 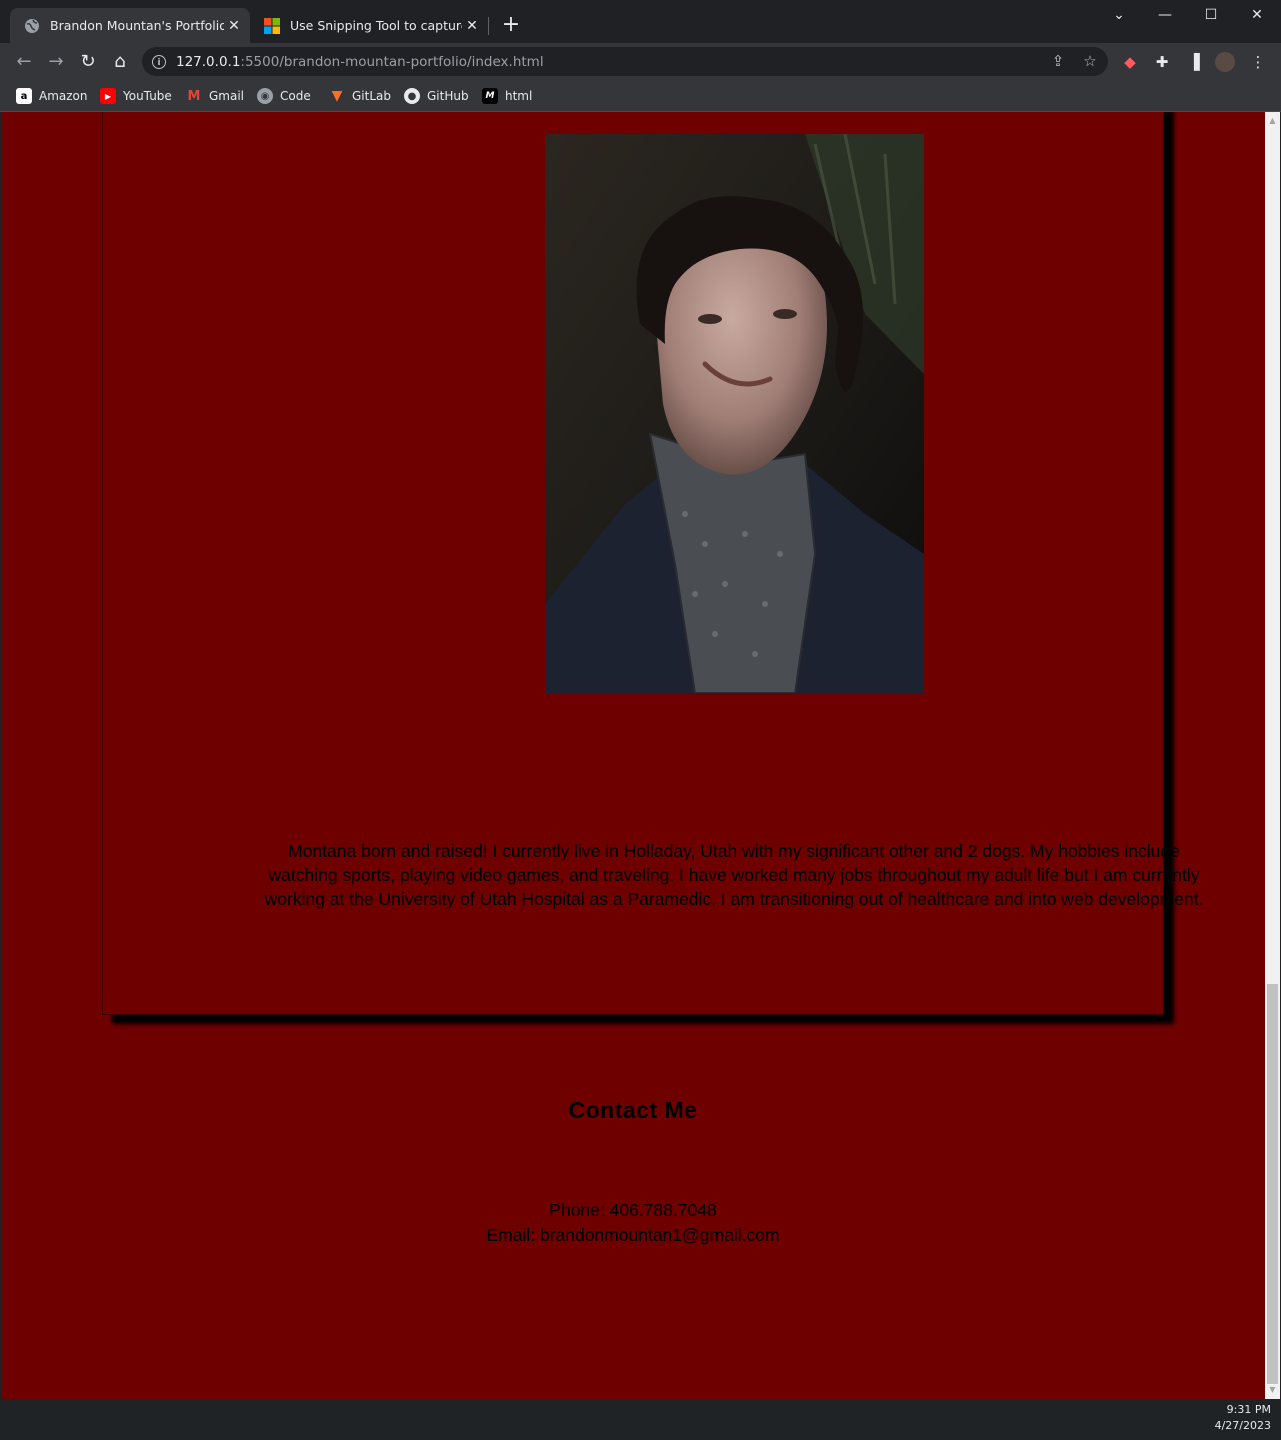 I want to click on gitlab-icon: ▼, so click(x=337, y=96).